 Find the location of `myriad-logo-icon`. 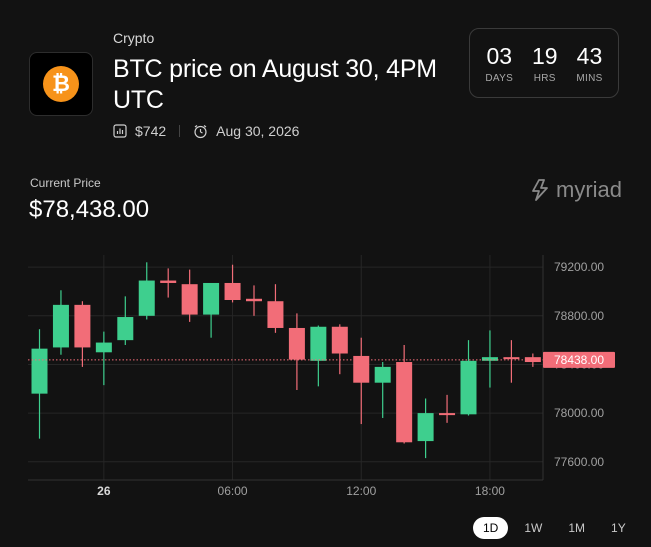

myriad-logo-icon is located at coordinates (540, 190).